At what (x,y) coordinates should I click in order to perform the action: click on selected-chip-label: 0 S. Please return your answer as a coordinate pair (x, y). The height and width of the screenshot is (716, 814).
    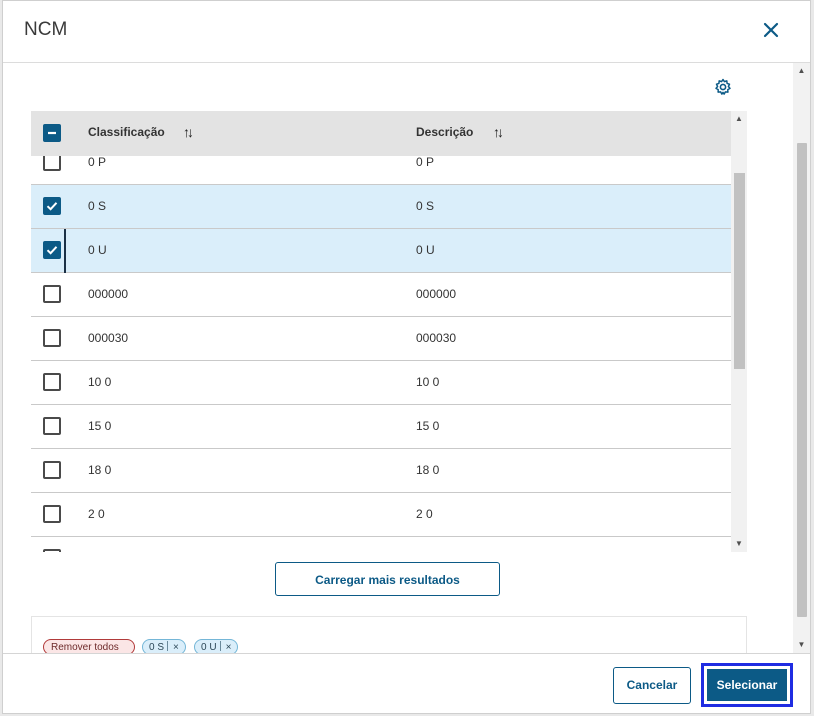
    Looking at the image, I should click on (157, 647).